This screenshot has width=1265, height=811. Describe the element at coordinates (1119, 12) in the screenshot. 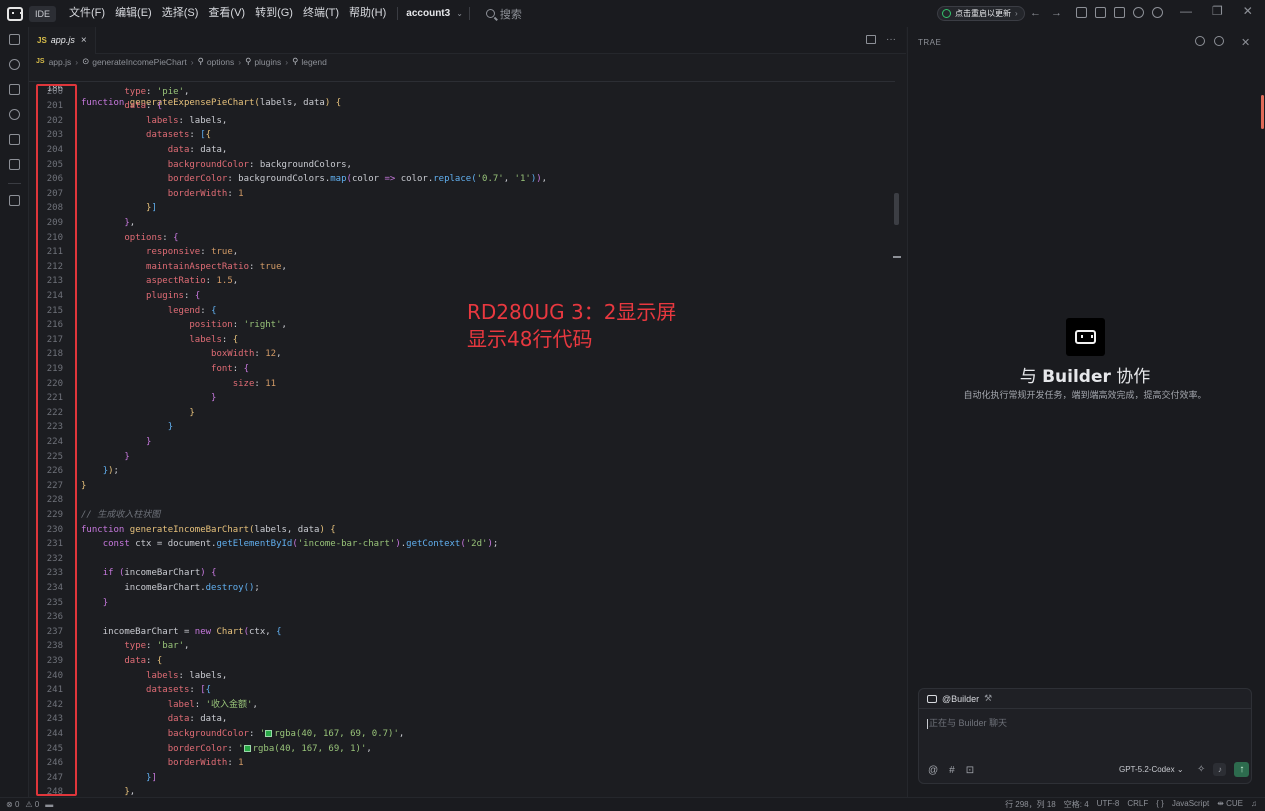

I see `toggle-secondary-sidebar-icon` at that location.